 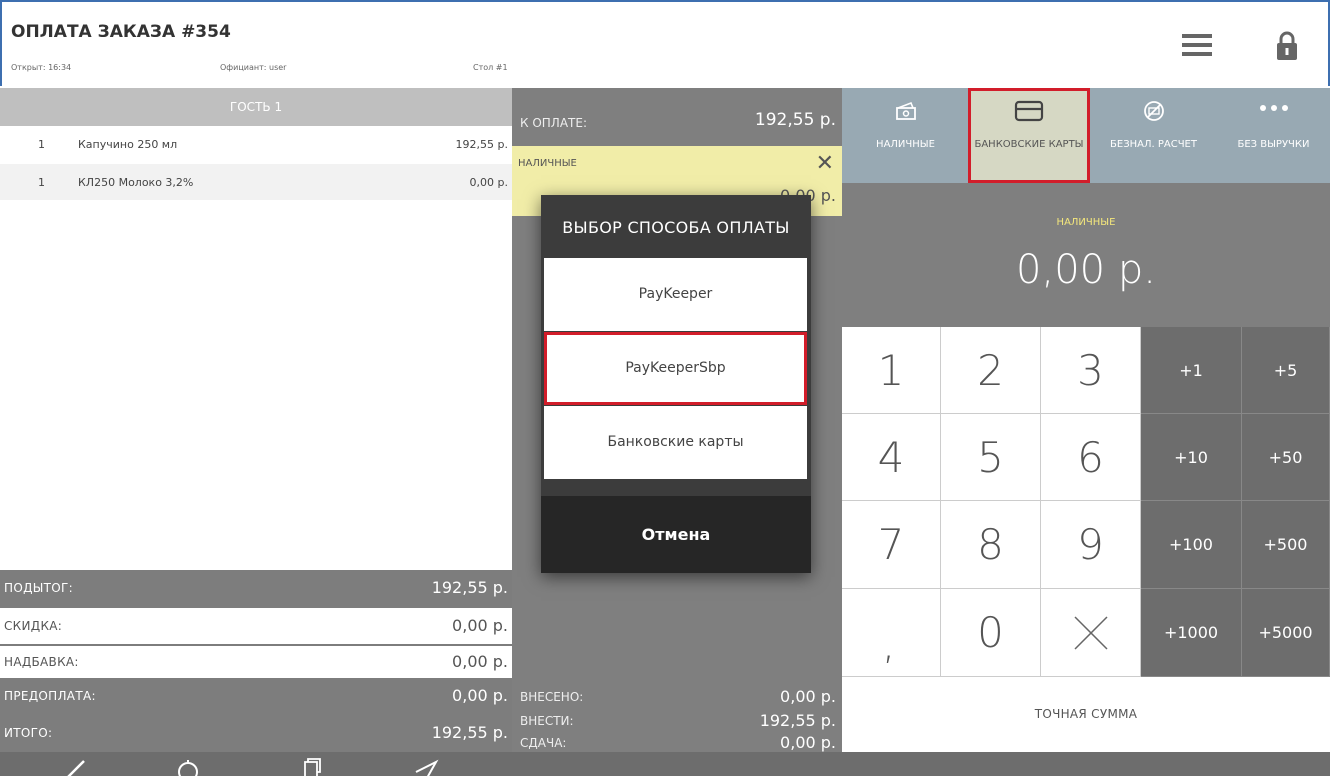 What do you see at coordinates (906, 112) in the screenshot?
I see `cash-icon` at bounding box center [906, 112].